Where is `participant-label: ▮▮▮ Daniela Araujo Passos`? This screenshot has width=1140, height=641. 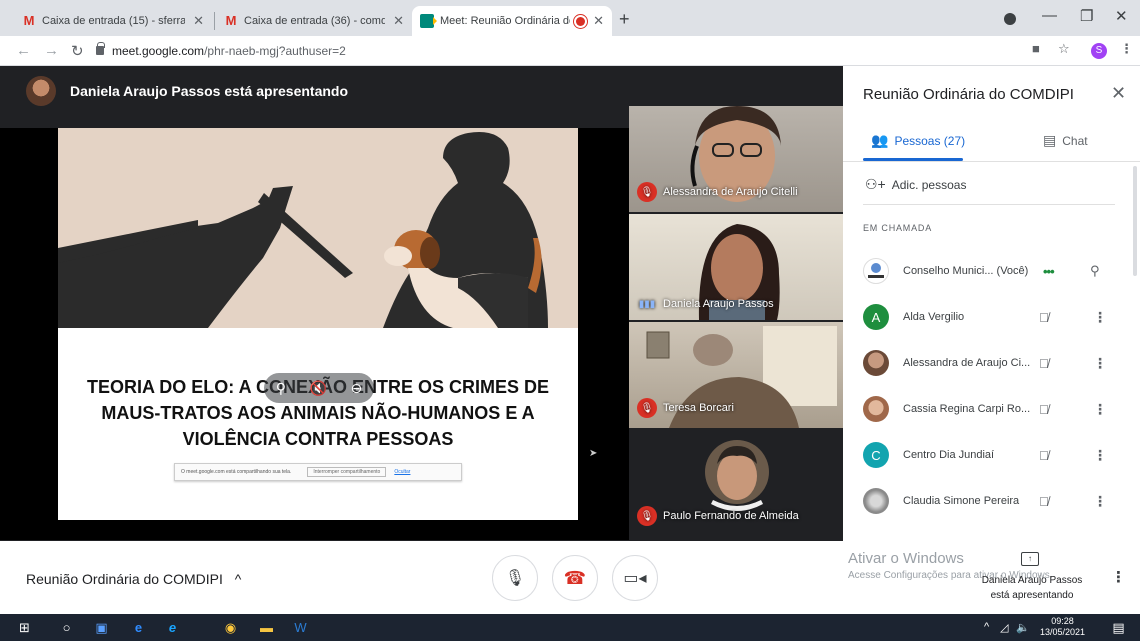 participant-label: ▮▮▮ Daniela Araujo Passos is located at coordinates (705, 304).